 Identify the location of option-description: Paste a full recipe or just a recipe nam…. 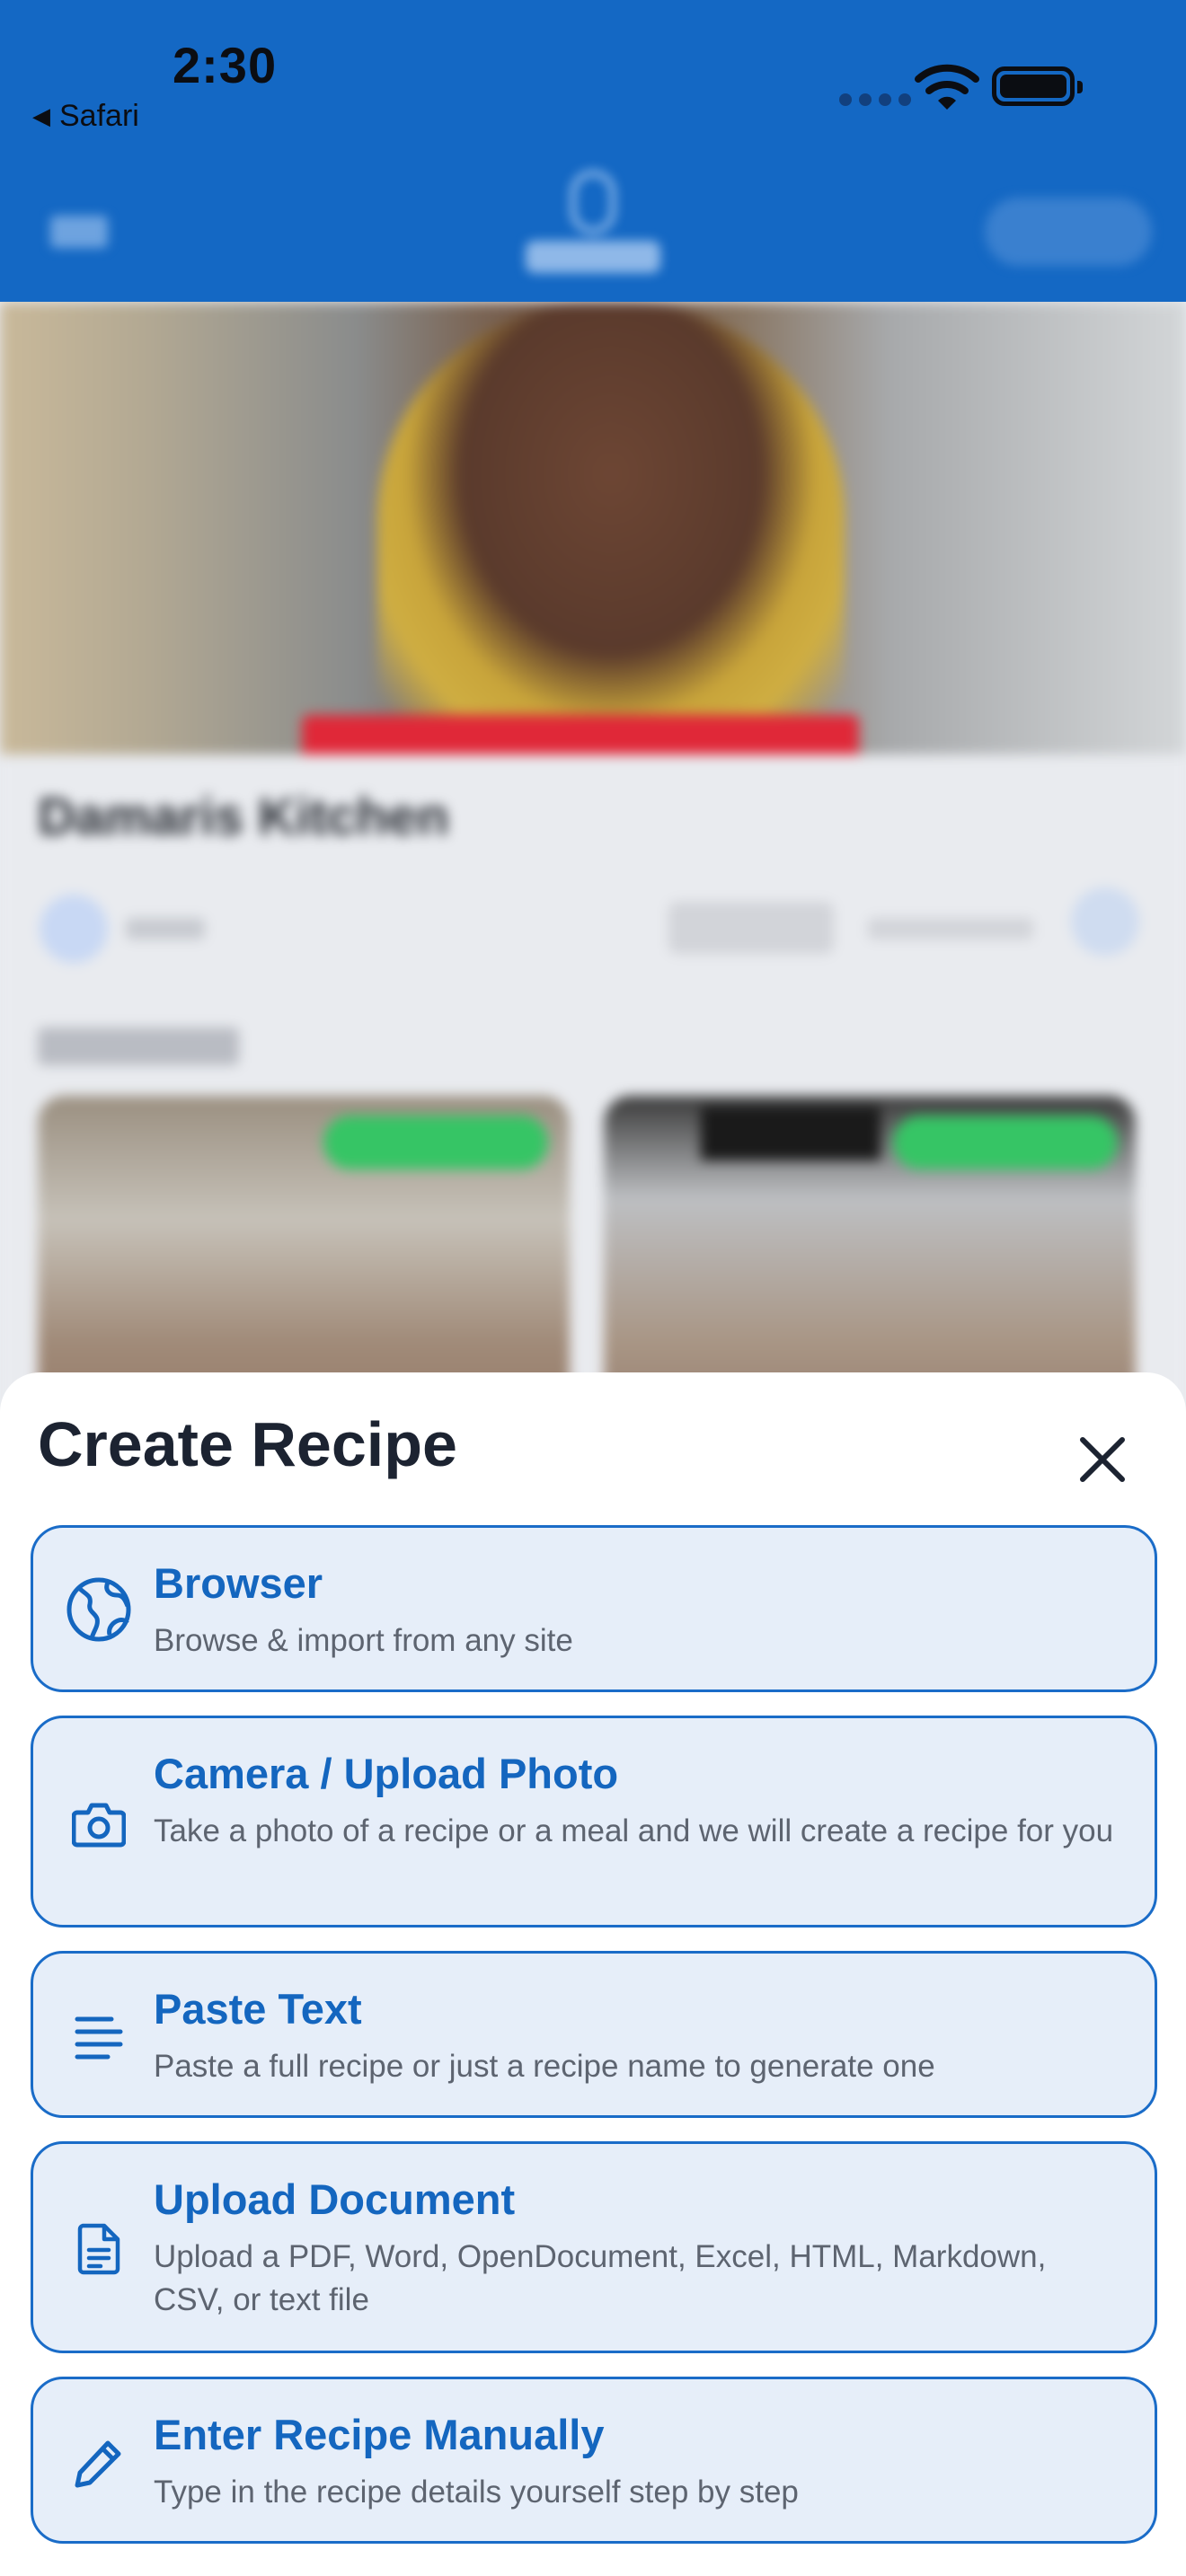
(544, 2066).